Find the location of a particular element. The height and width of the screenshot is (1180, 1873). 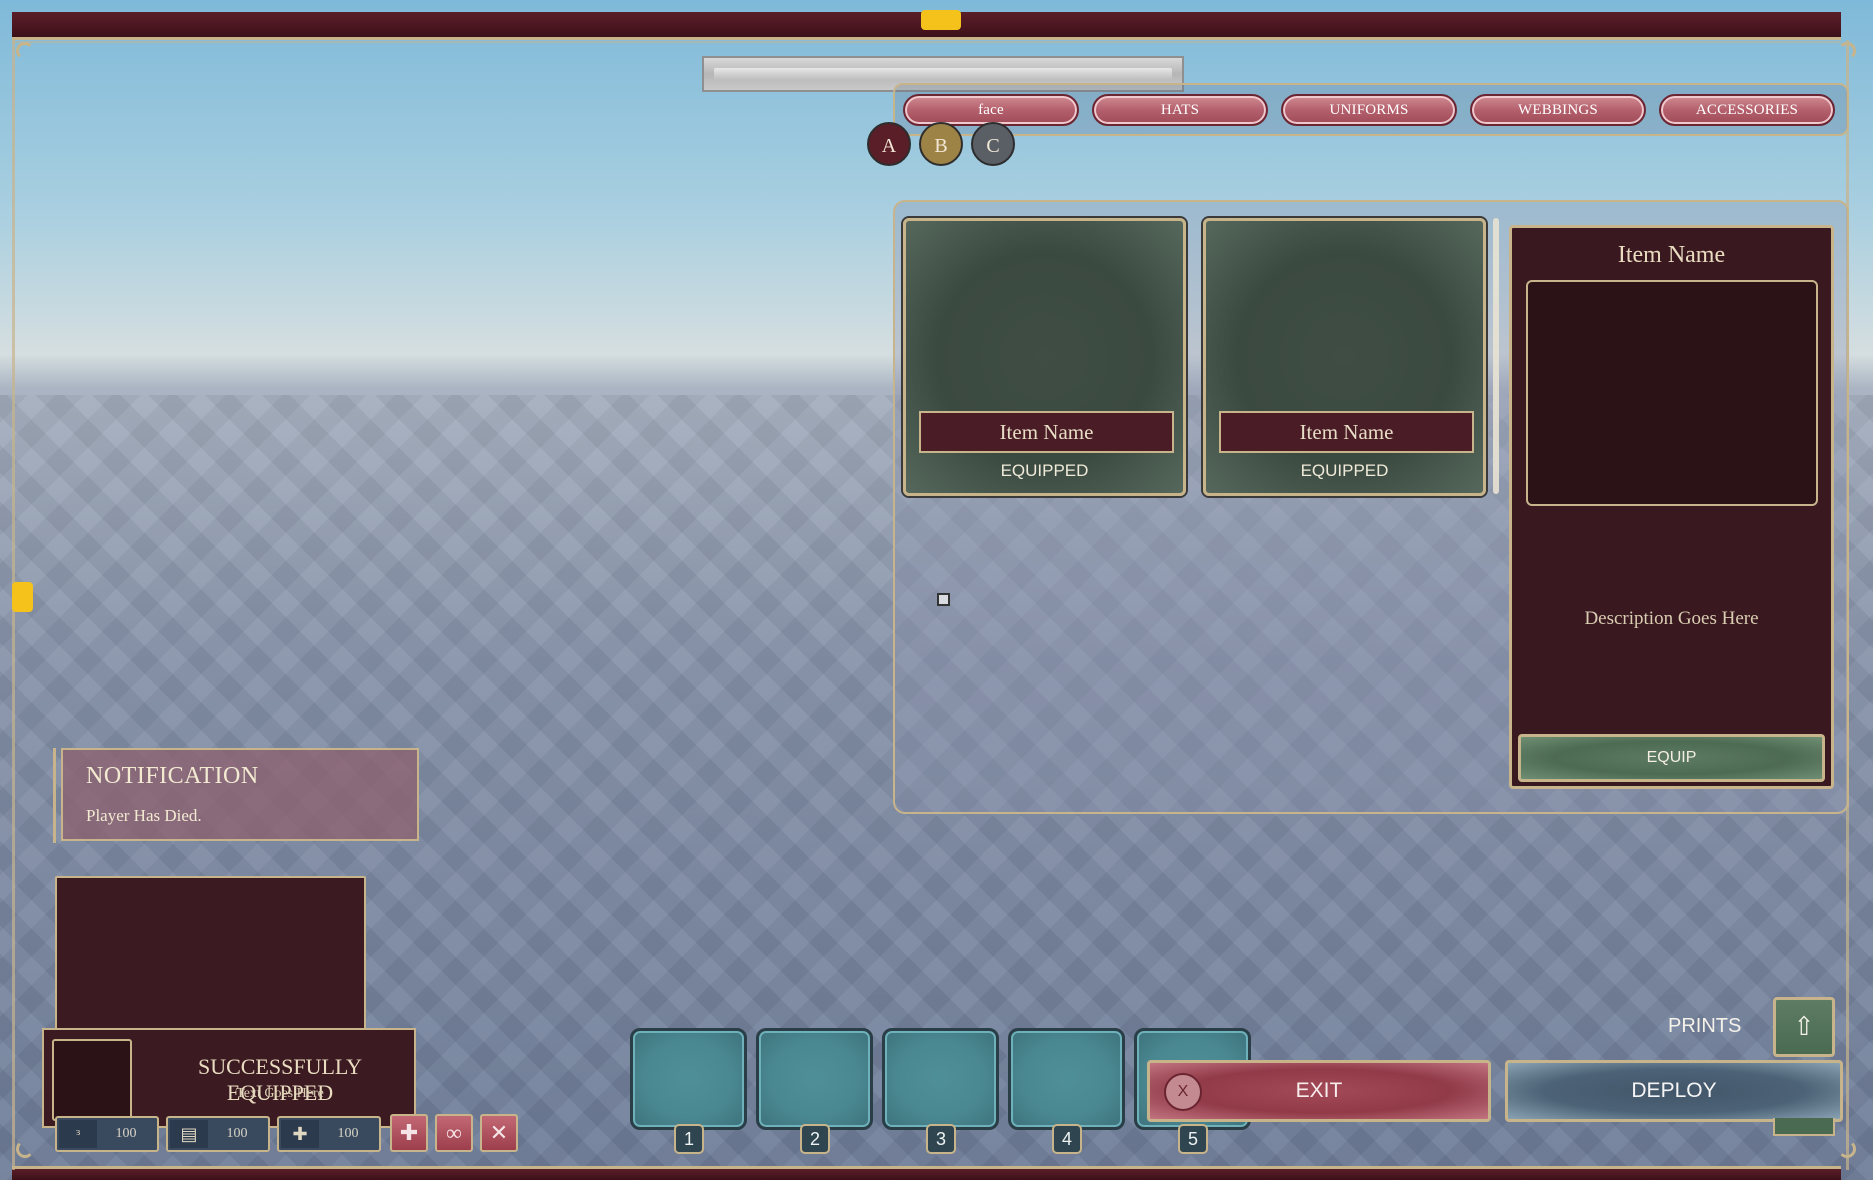

hotbar-key-2: 2 is located at coordinates (815, 1139).